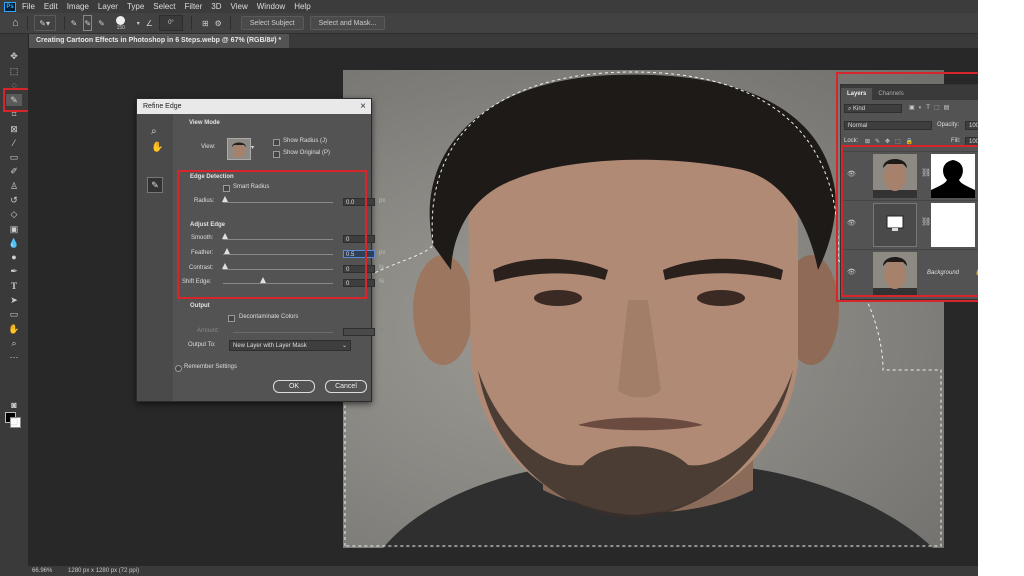  What do you see at coordinates (216, 6) in the screenshot?
I see `menu-3d: 3D` at bounding box center [216, 6].